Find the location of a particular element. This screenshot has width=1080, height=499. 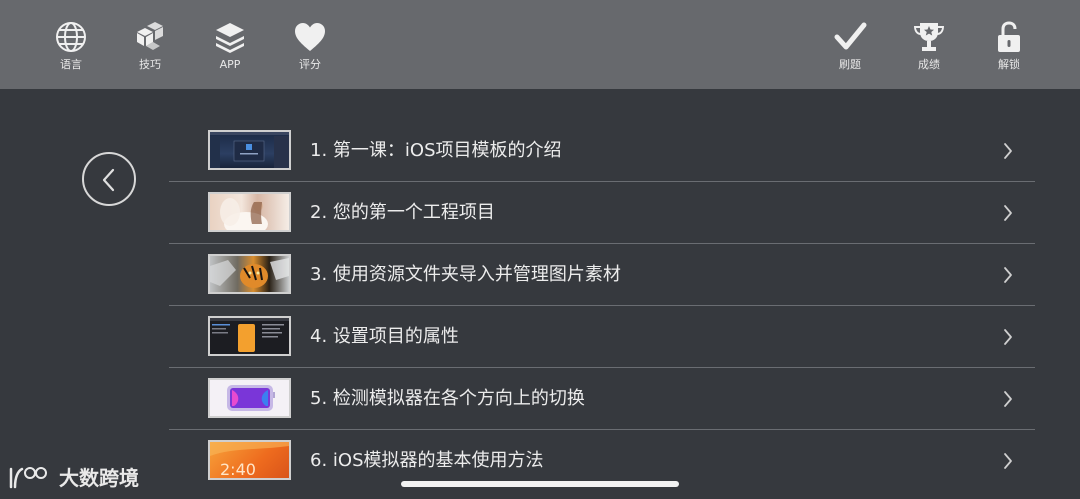

toolbar-app-label: APP is located at coordinates (230, 64).